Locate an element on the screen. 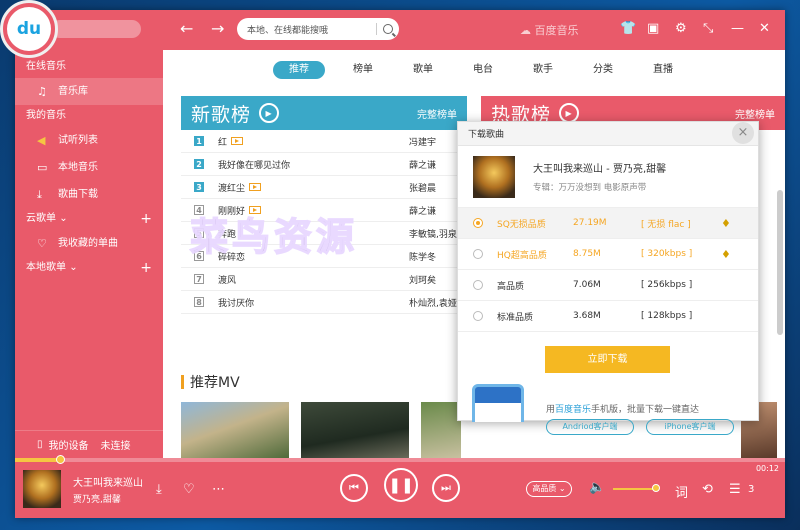  progress-bar is located at coordinates (400, 459).